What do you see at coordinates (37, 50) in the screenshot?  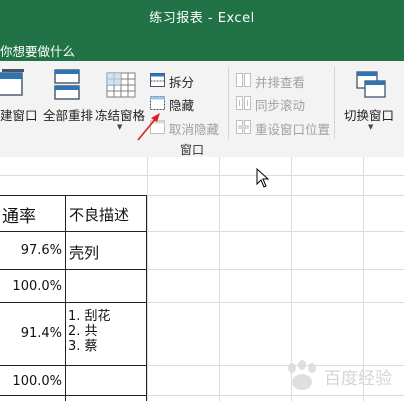 I see `tell-me-input: 你想要做什么` at bounding box center [37, 50].